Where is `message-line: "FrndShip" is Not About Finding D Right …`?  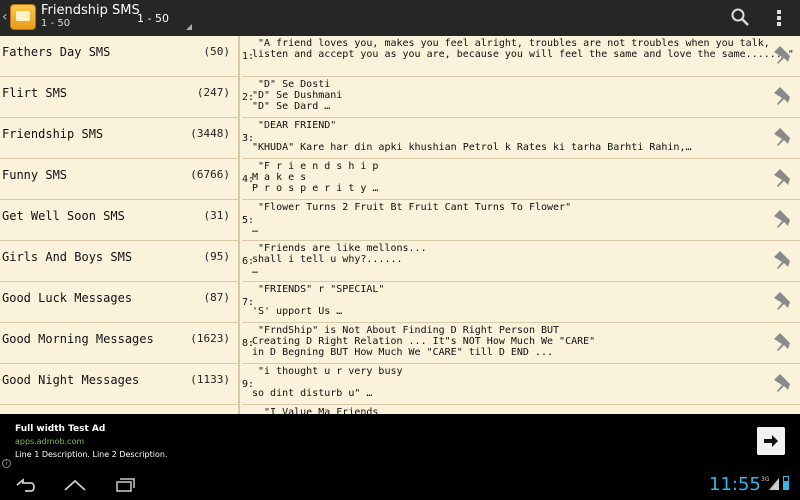
message-line: "FrndShip" is Not About Finding D Right … is located at coordinates (406, 330).